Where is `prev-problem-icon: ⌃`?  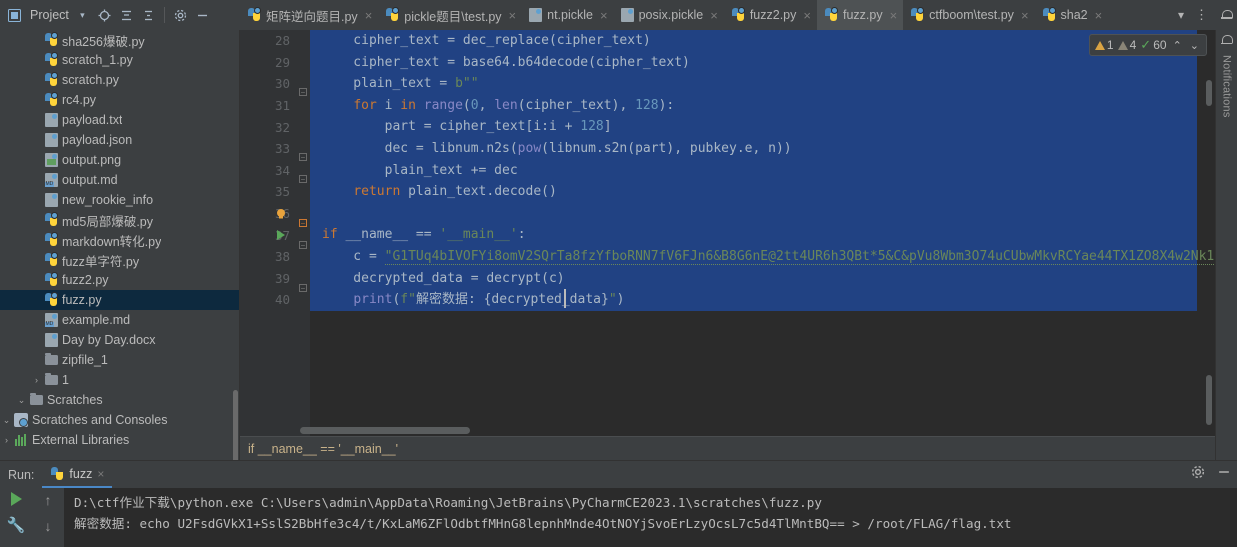 prev-problem-icon: ⌃ is located at coordinates (1177, 45).